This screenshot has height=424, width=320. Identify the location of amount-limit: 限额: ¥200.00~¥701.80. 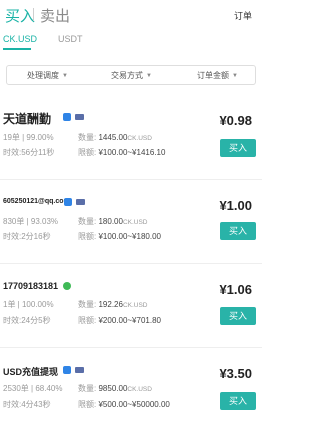
(119, 320).